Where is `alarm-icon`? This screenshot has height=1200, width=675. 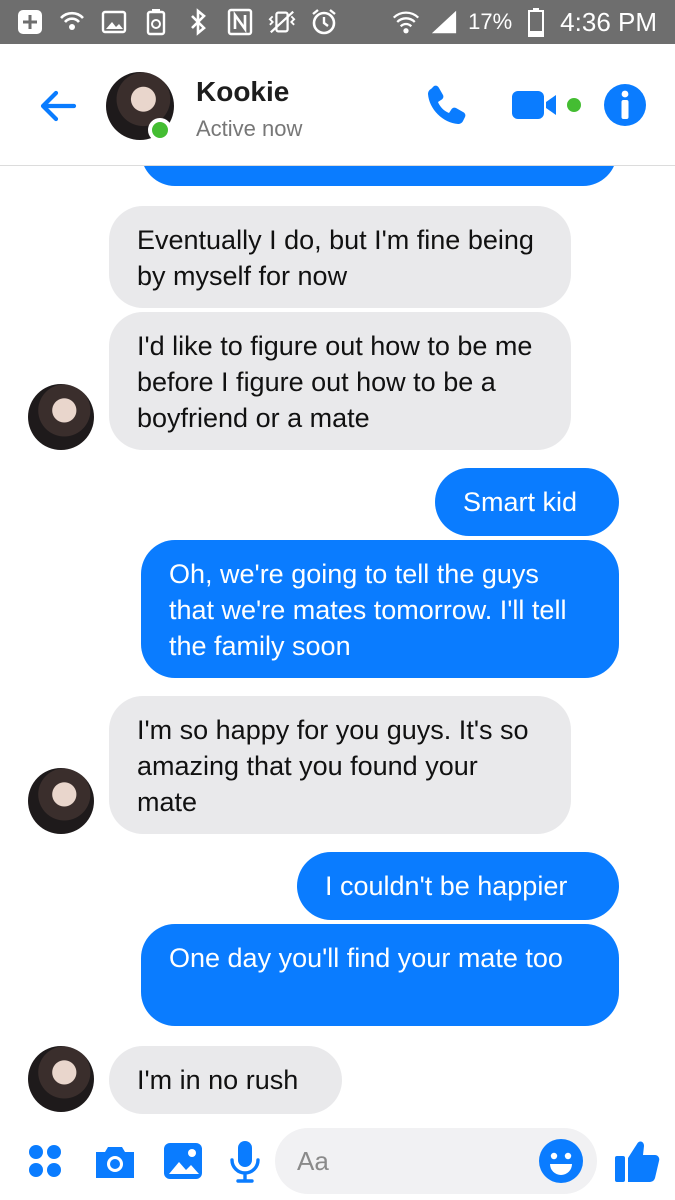
alarm-icon is located at coordinates (324, 22).